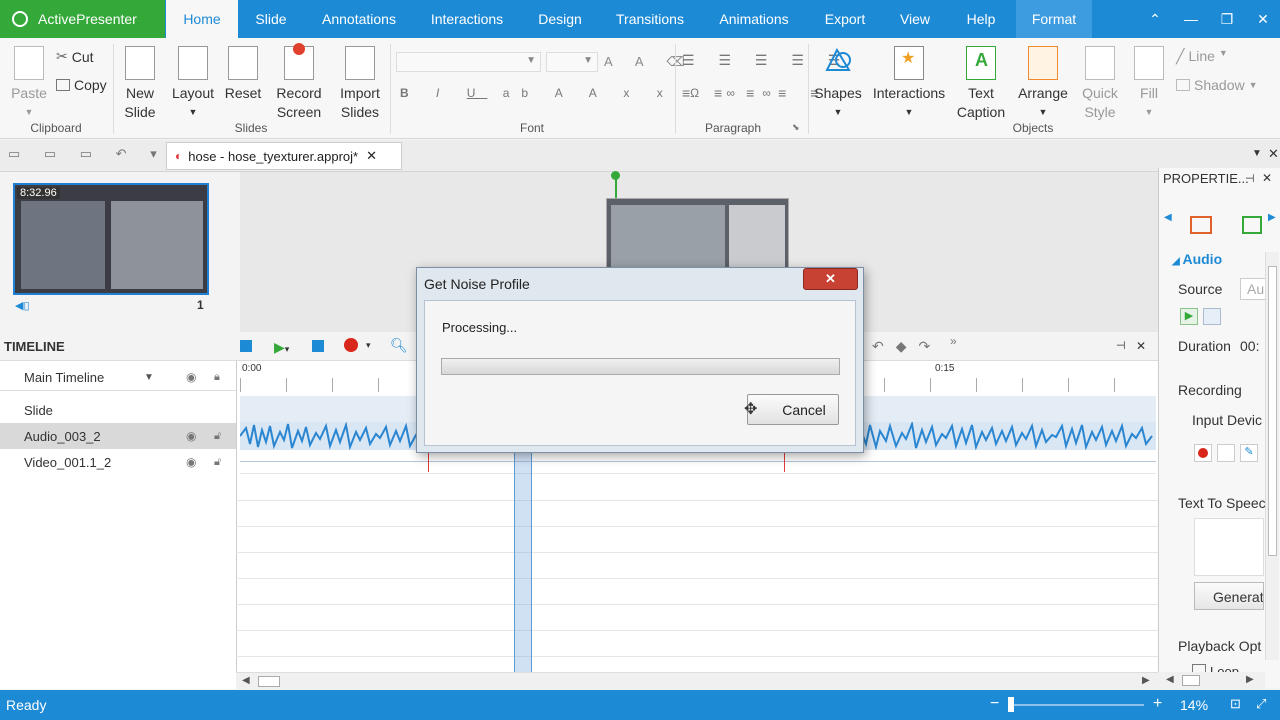 The height and width of the screenshot is (720, 1280). What do you see at coordinates (118, 462) in the screenshot?
I see `video-track-row: Video_001.1_2 ◉ 🔓︎` at bounding box center [118, 462].